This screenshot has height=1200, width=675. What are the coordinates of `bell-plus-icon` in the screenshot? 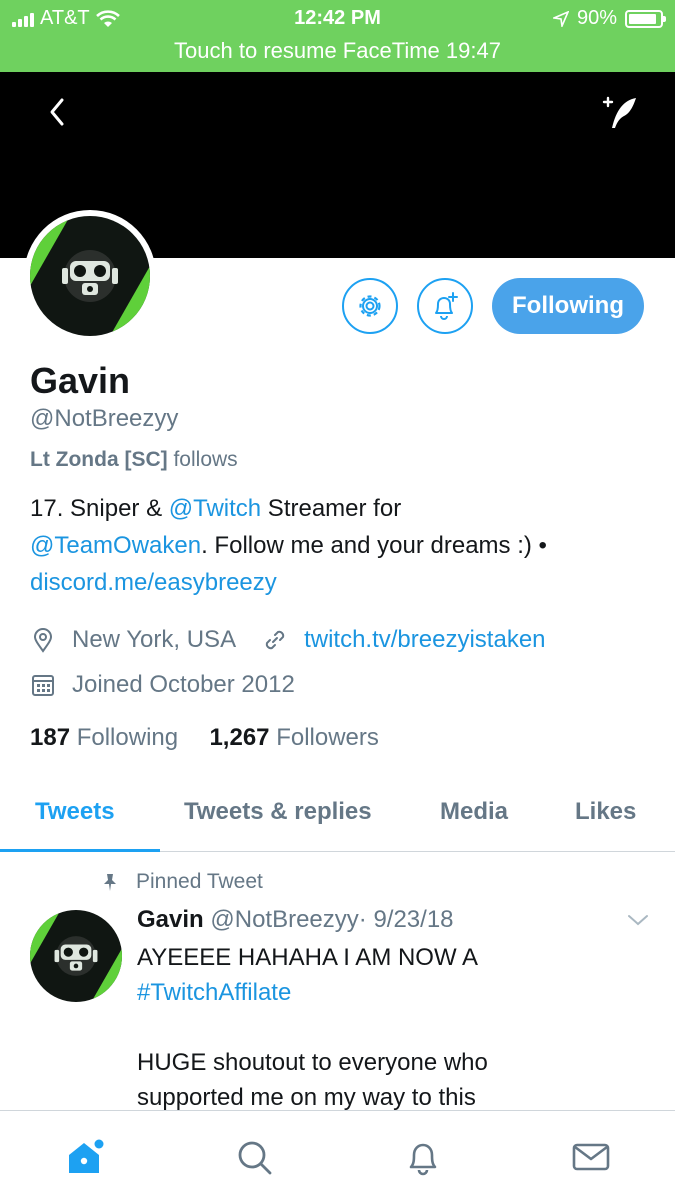 It's located at (446, 306).